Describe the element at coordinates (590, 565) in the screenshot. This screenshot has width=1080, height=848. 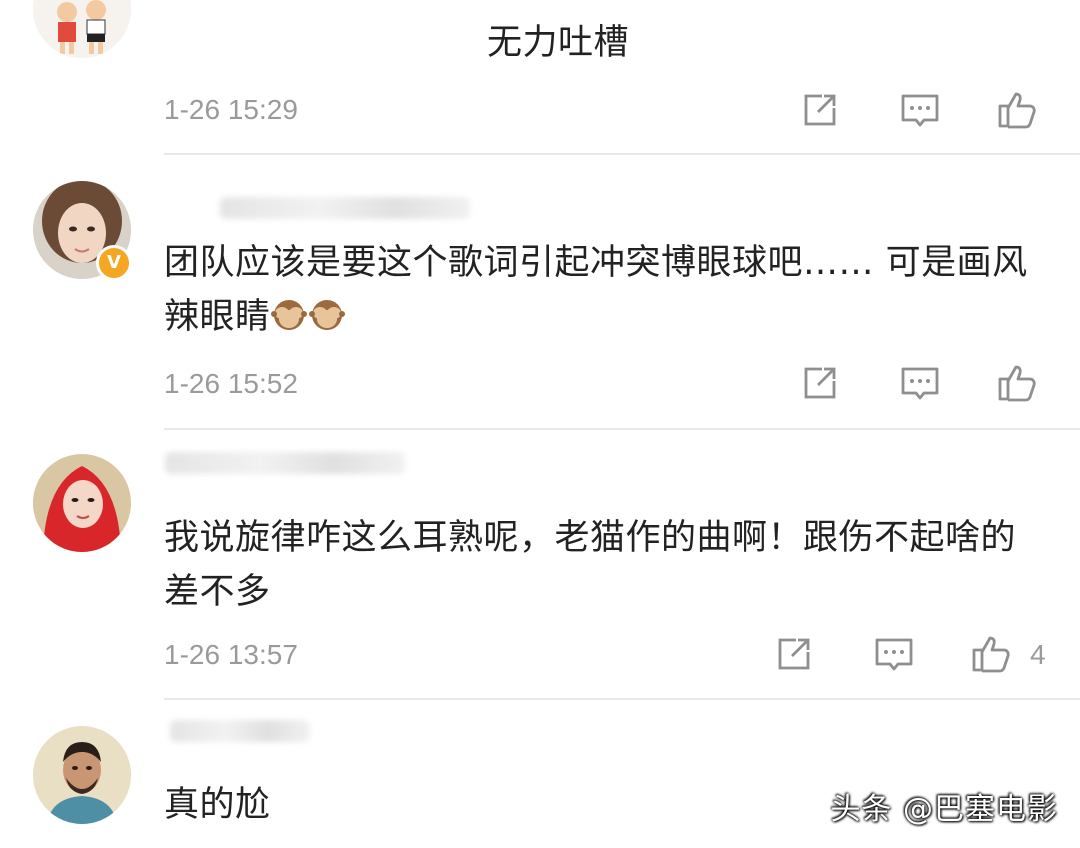
I see `comment-text: 我说旋律咋这么耳熟呢，老猫作的曲啊！跟伤不起啥的差不多` at that location.